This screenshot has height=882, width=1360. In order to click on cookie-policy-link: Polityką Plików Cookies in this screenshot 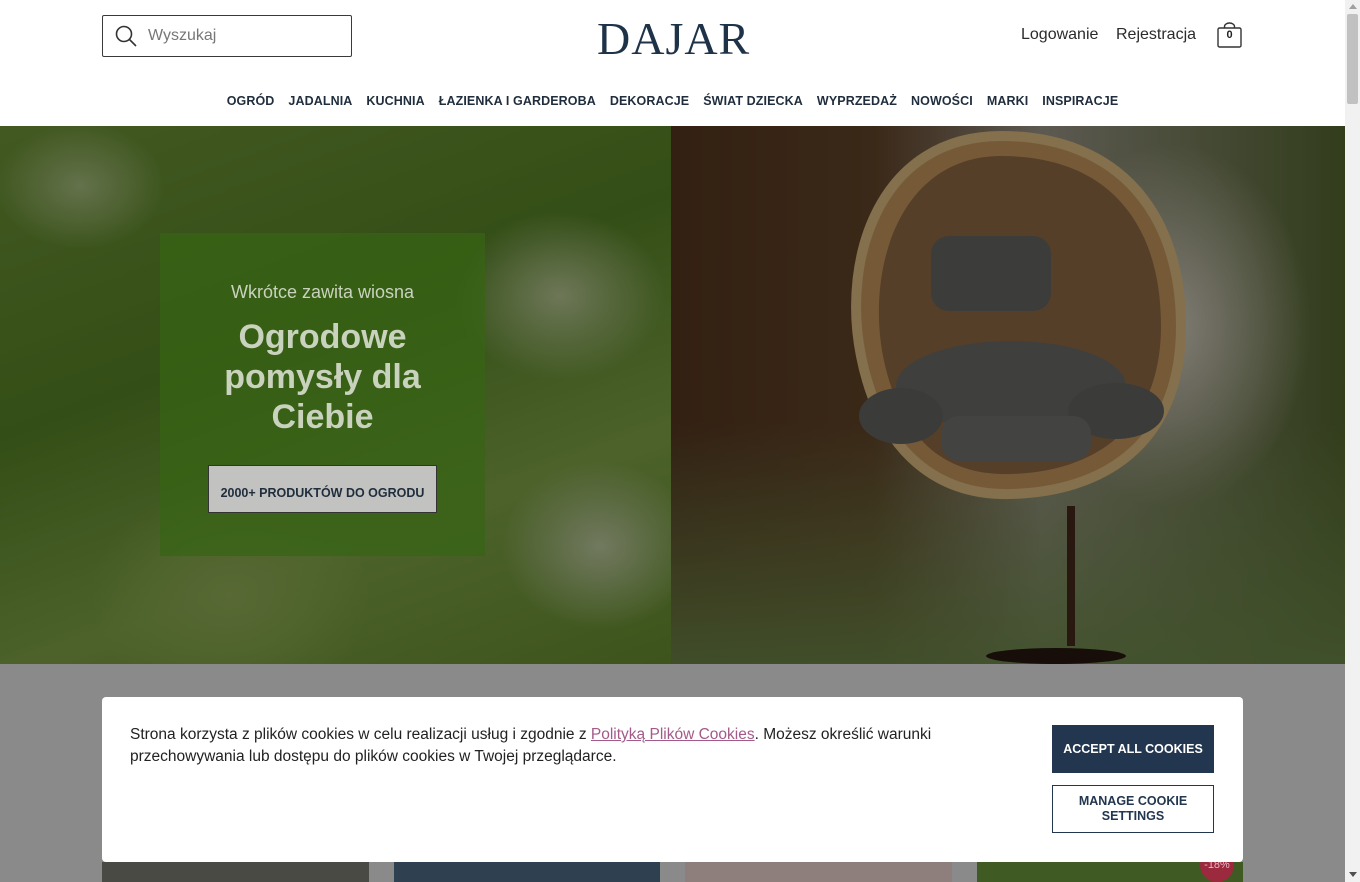, I will do `click(673, 734)`.